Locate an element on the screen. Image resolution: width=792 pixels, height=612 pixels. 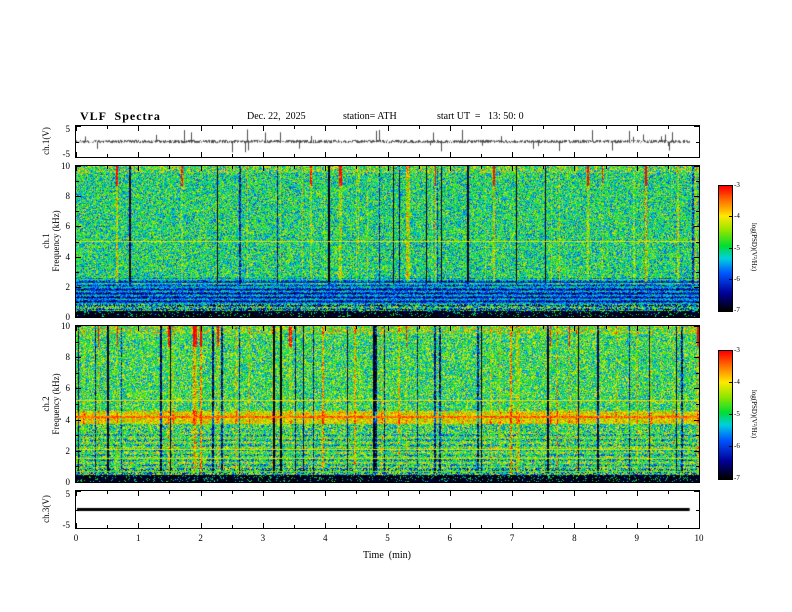
figure-start-ut: start UT = 13: 50: 0 is located at coordinates (480, 116).